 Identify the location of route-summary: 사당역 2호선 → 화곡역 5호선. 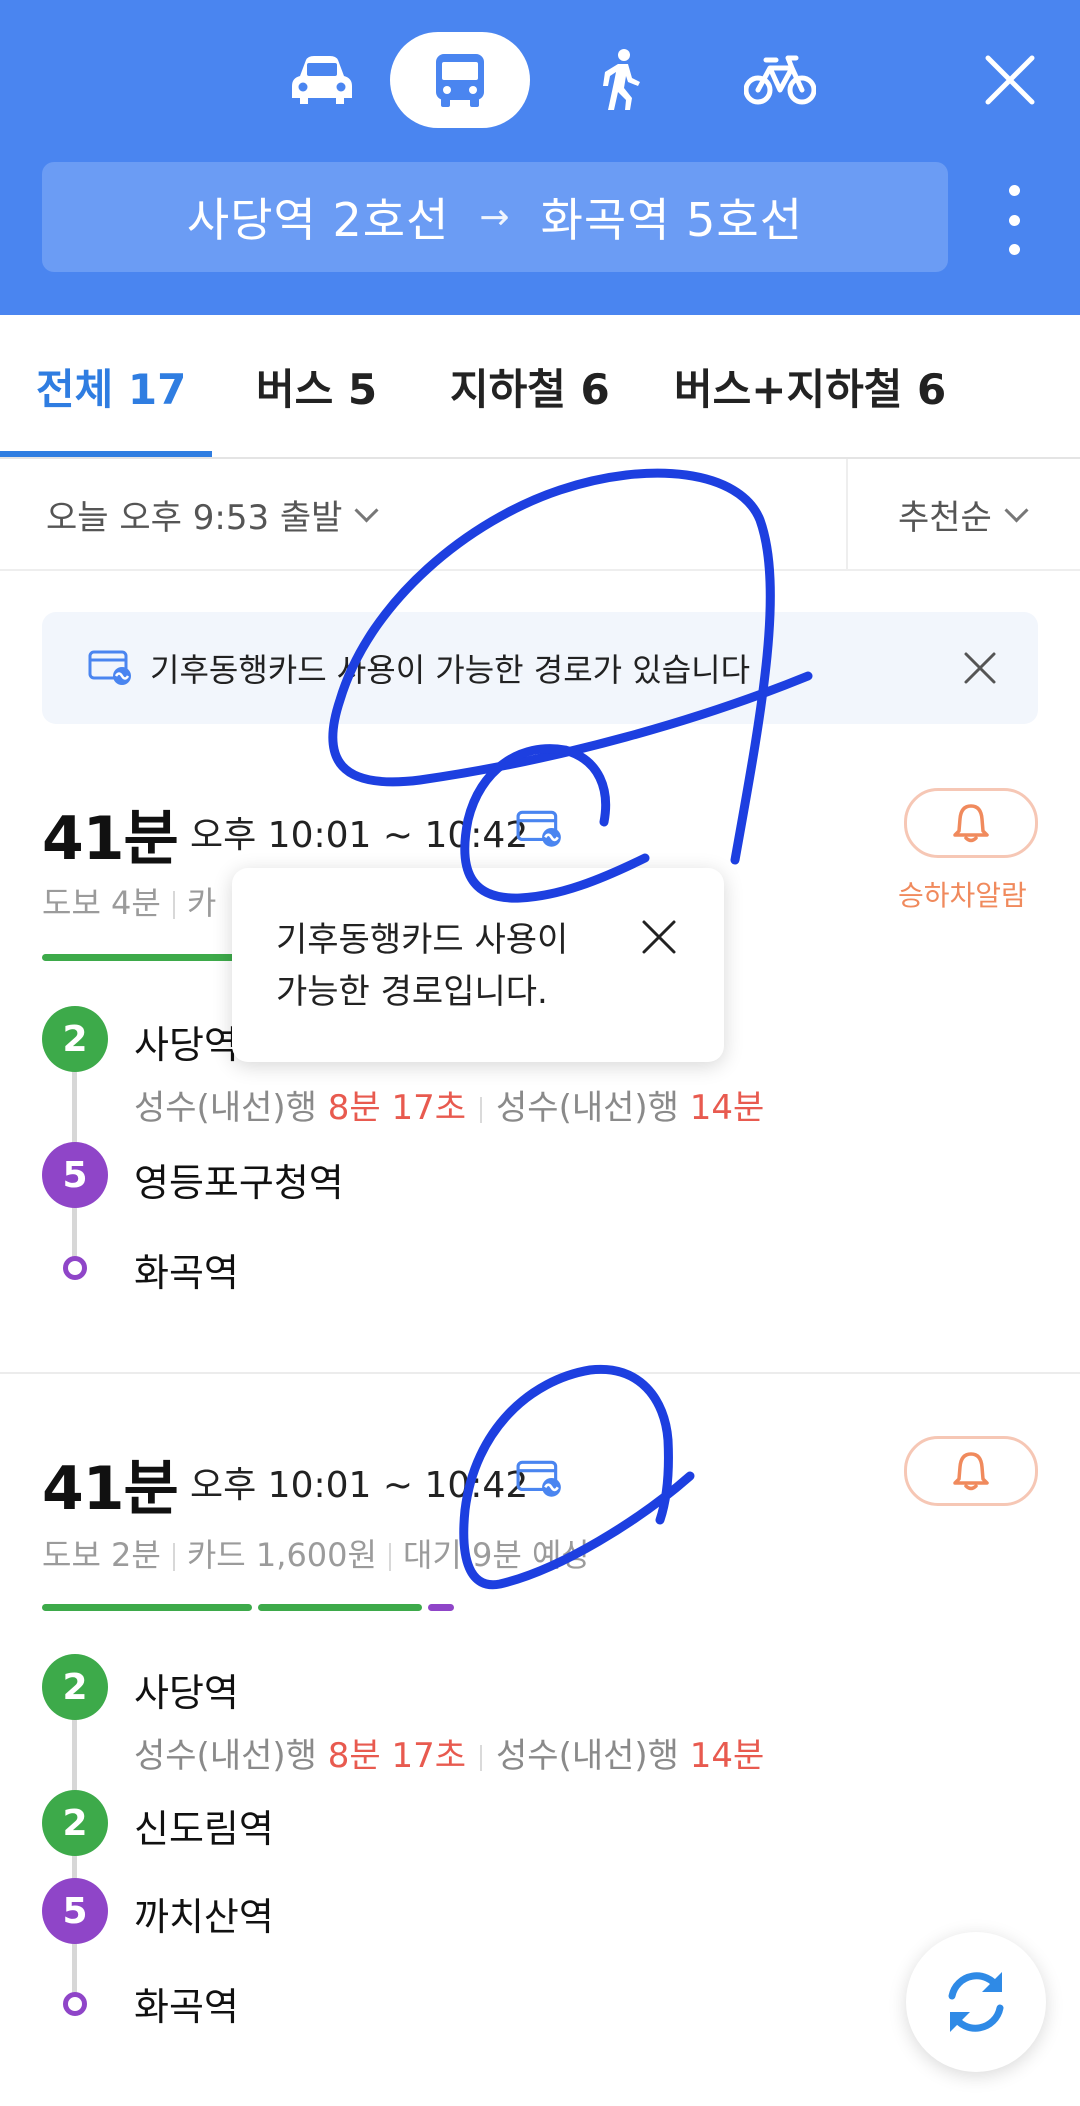
(495, 217).